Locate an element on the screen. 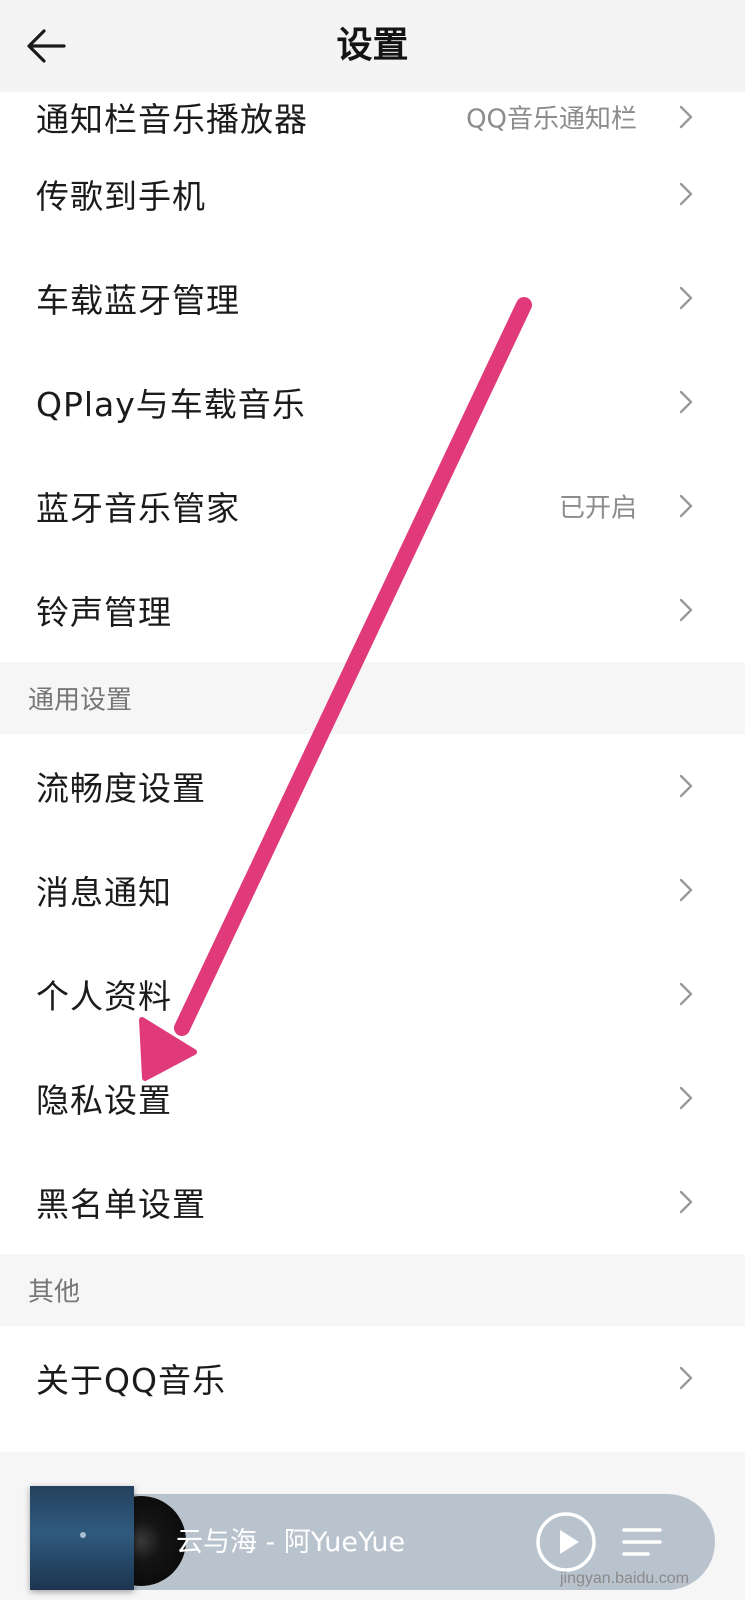 The width and height of the screenshot is (745, 1600). settings-row-label: 传歌到手机 is located at coordinates (121, 196).